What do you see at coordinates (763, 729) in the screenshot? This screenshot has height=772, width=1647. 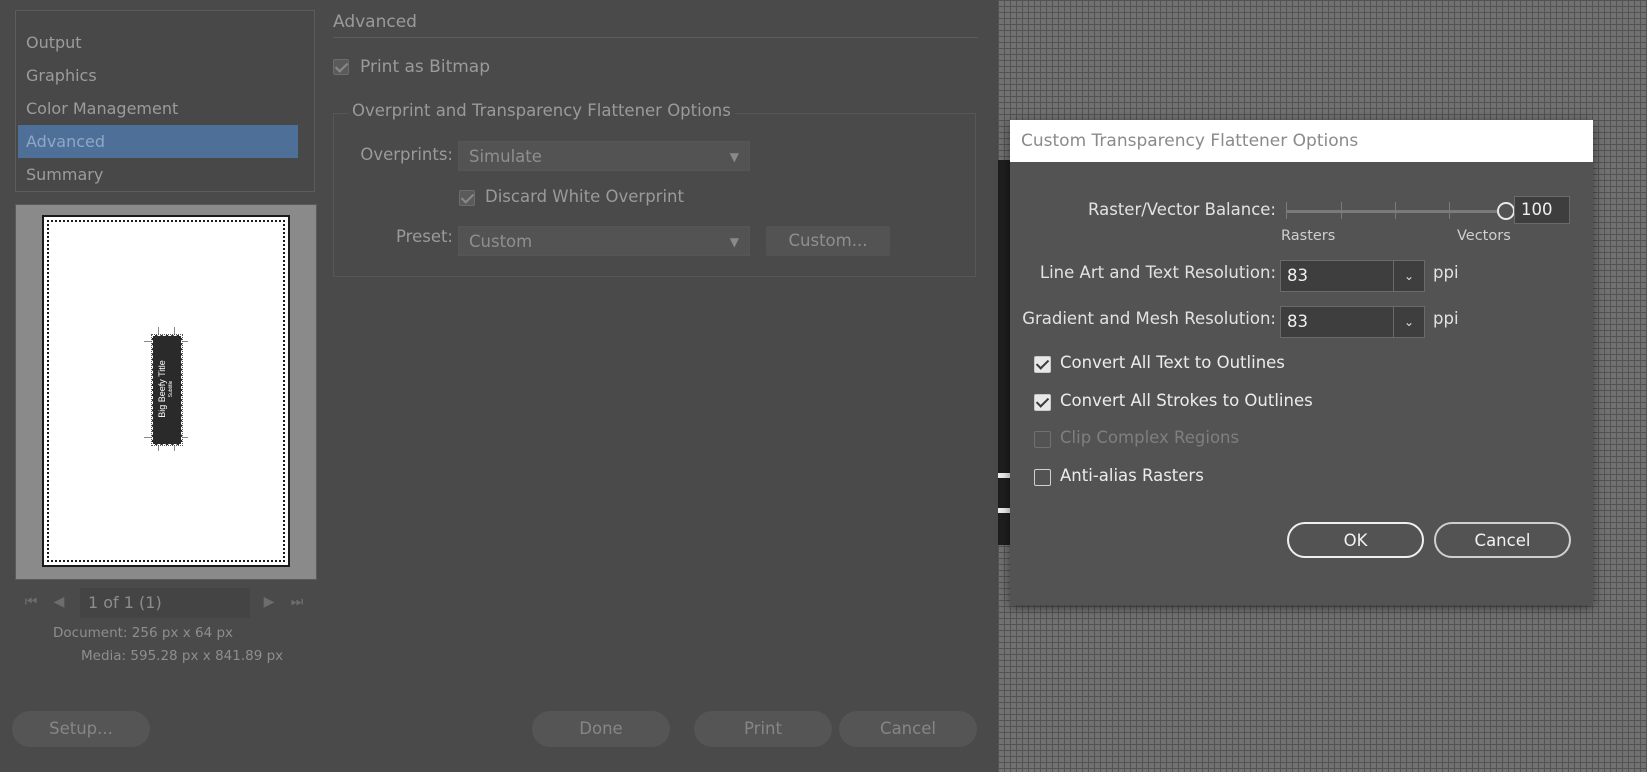 I see `print-button: Print` at bounding box center [763, 729].